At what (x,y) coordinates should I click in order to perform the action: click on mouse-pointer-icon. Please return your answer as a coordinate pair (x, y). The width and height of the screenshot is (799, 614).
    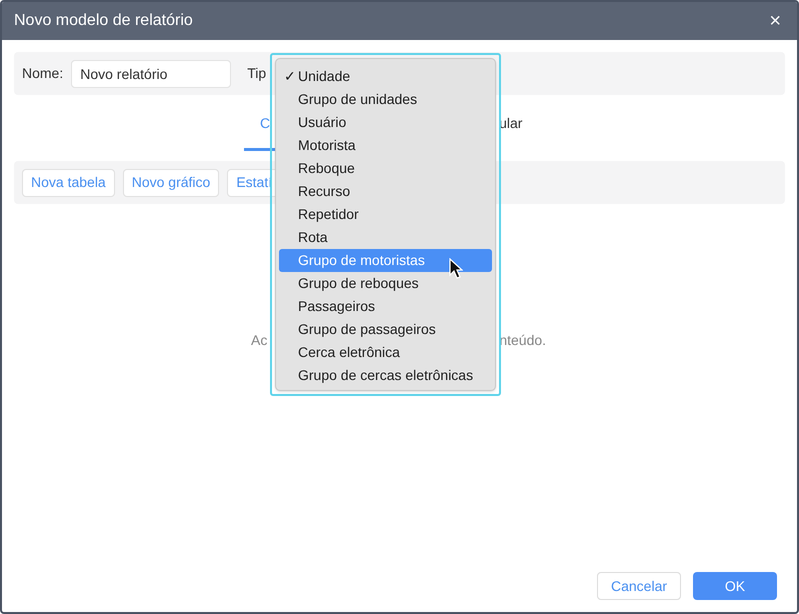
    Looking at the image, I should click on (456, 269).